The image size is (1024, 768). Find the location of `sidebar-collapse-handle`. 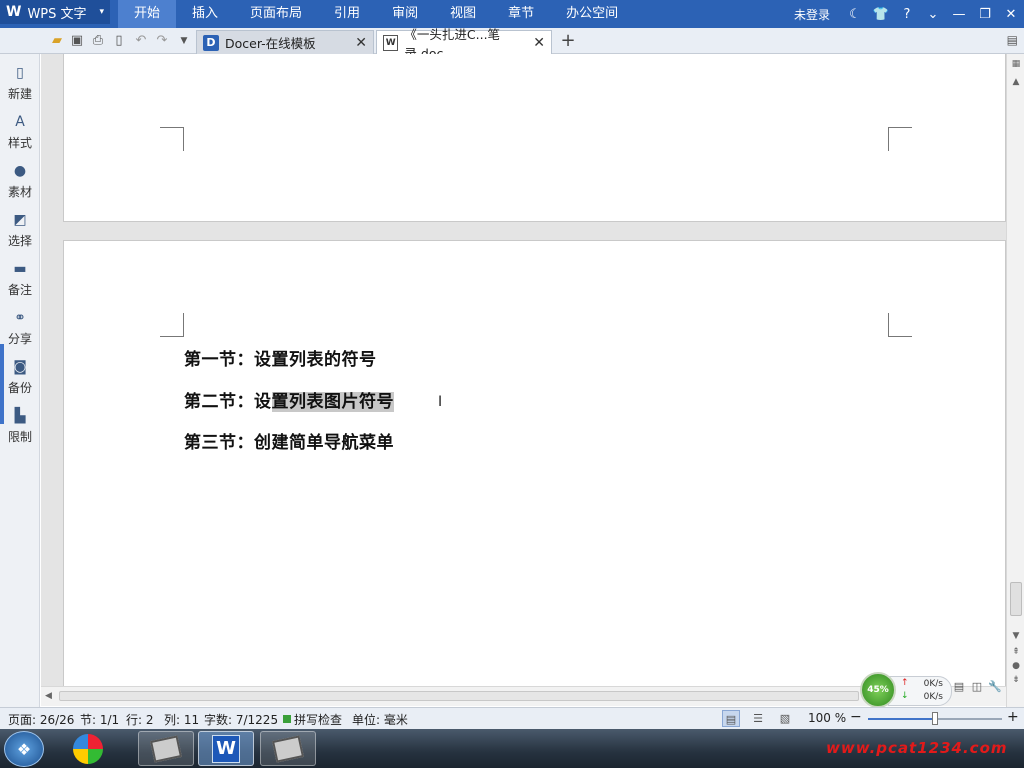

sidebar-collapse-handle is located at coordinates (2, 384).